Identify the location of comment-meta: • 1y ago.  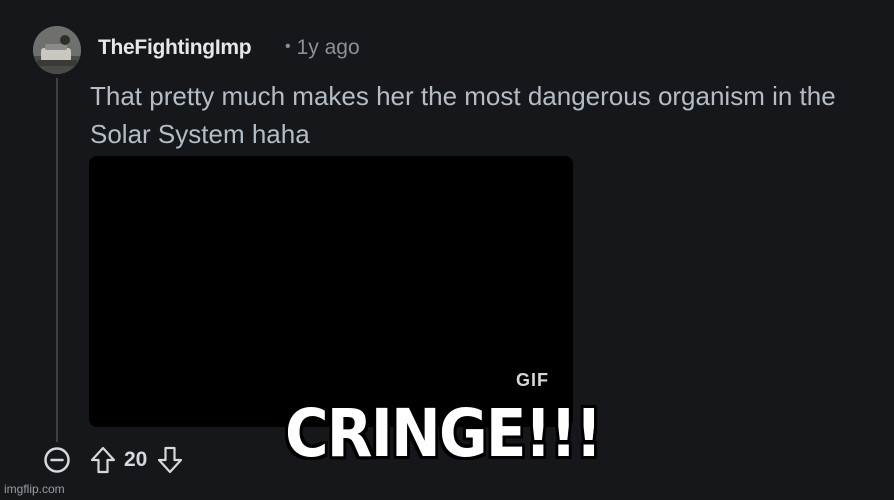
(322, 48).